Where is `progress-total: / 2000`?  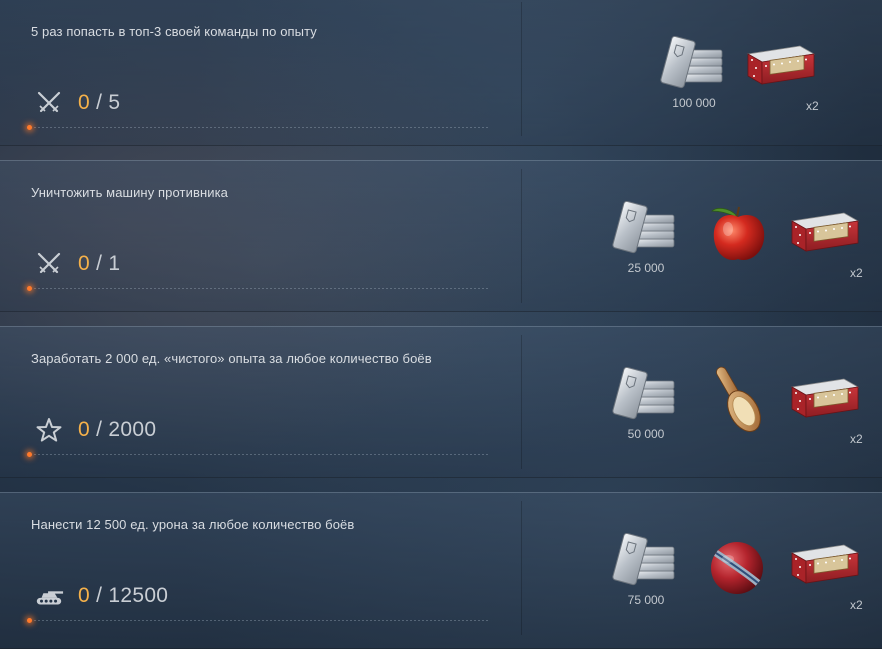
progress-total: / 2000 is located at coordinates (126, 429).